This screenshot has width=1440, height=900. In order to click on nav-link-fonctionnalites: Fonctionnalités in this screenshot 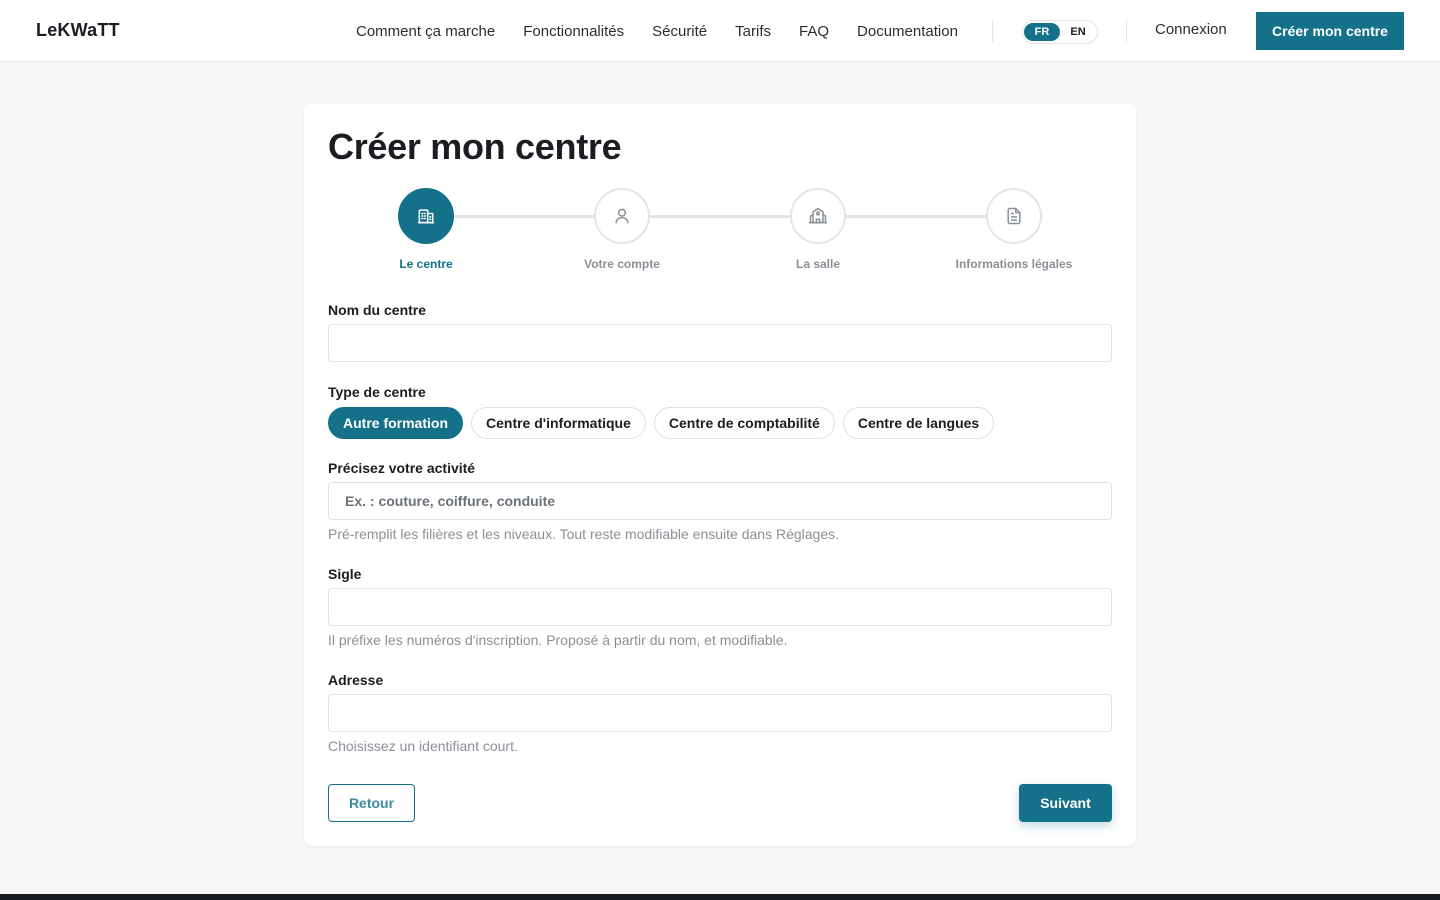, I will do `click(573, 31)`.